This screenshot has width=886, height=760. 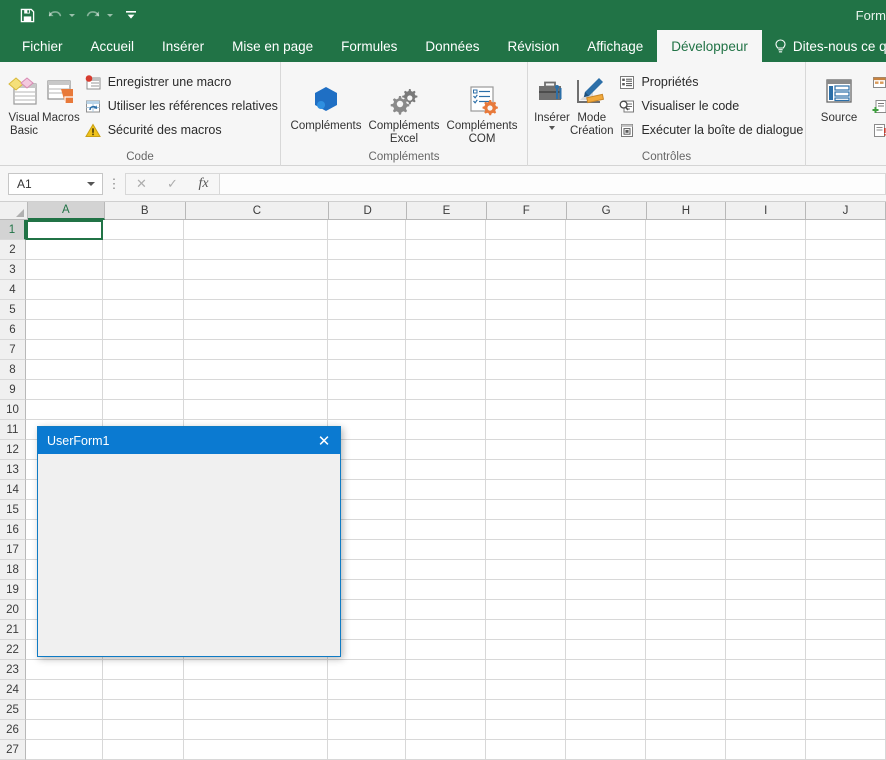 What do you see at coordinates (13, 530) in the screenshot?
I see `row-header-16: 16` at bounding box center [13, 530].